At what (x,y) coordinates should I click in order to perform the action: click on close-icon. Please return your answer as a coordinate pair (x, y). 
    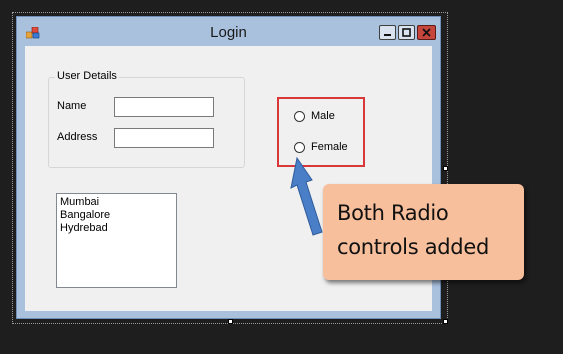
    Looking at the image, I should click on (426, 32).